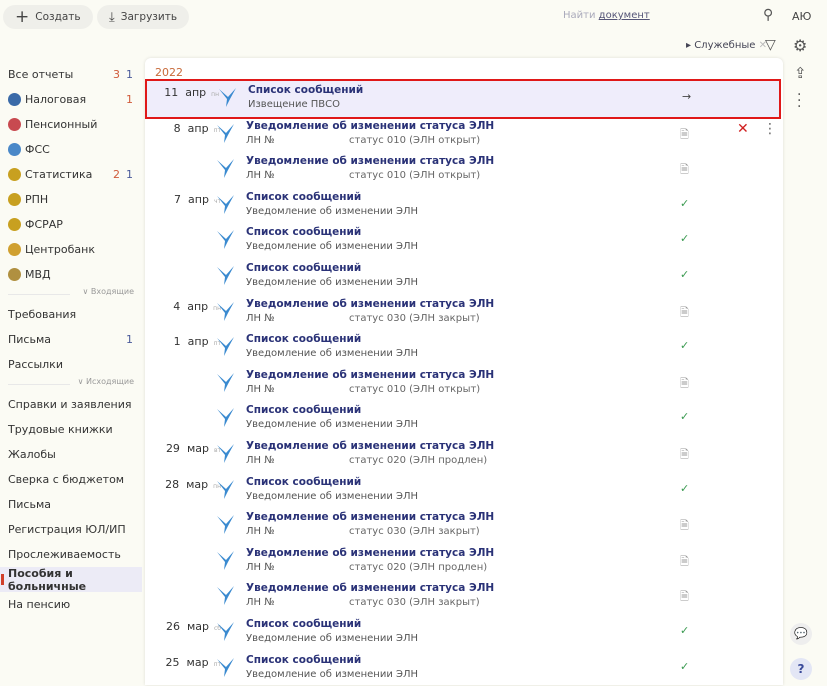 Image resolution: width=827 pixels, height=686 pixels. What do you see at coordinates (39, 604) in the screenshot?
I see `sidebar-item-label: На пенсию` at bounding box center [39, 604].